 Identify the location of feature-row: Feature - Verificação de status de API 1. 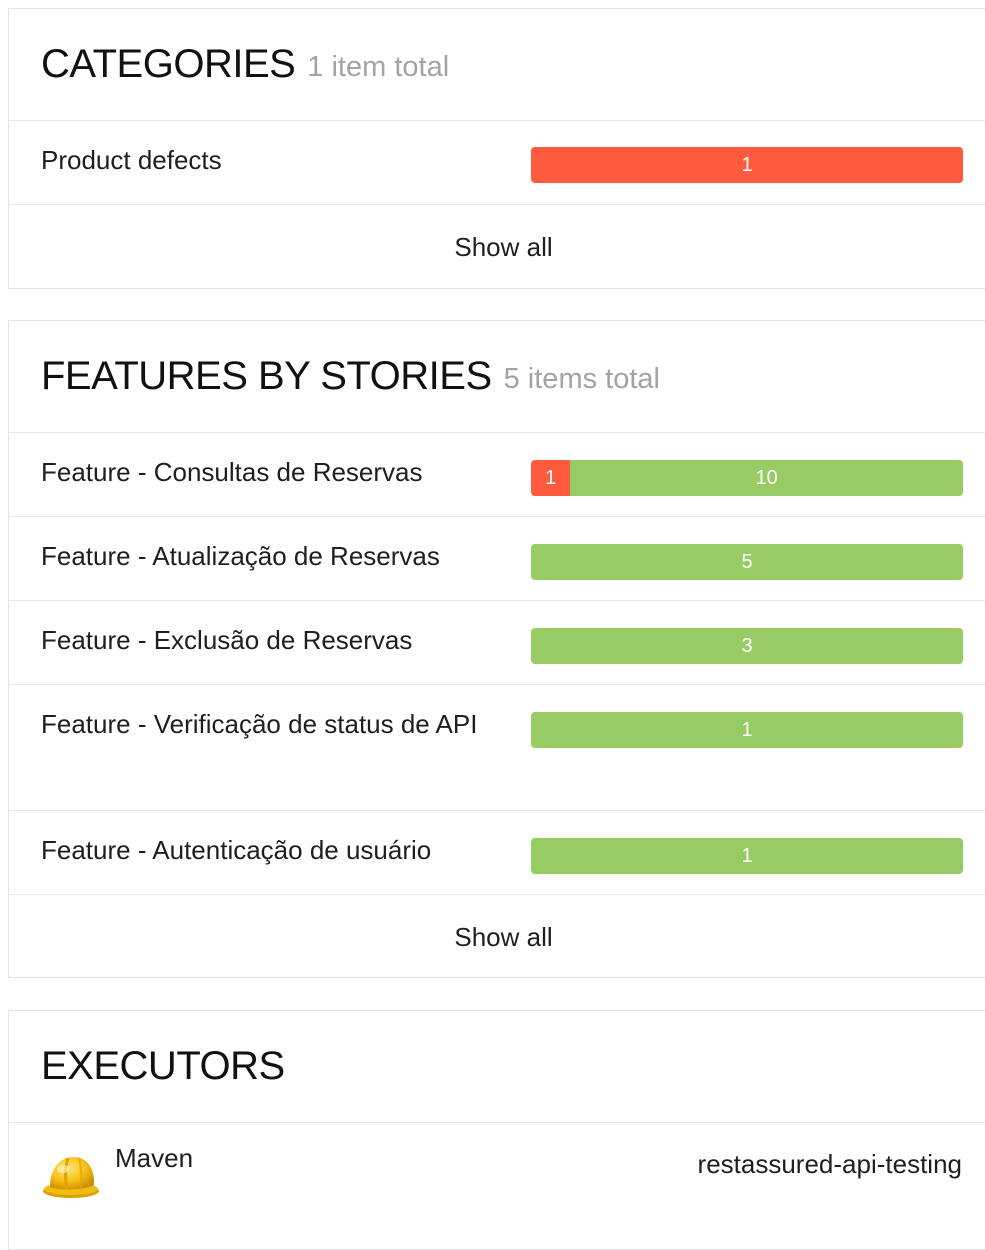
(497, 748).